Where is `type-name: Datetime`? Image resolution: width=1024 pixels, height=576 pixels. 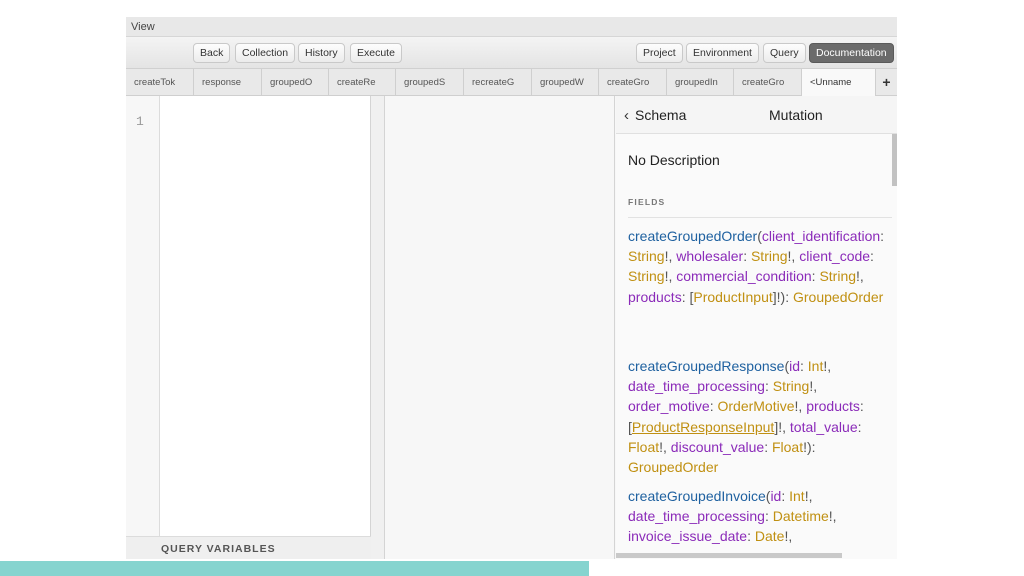 type-name: Datetime is located at coordinates (801, 516).